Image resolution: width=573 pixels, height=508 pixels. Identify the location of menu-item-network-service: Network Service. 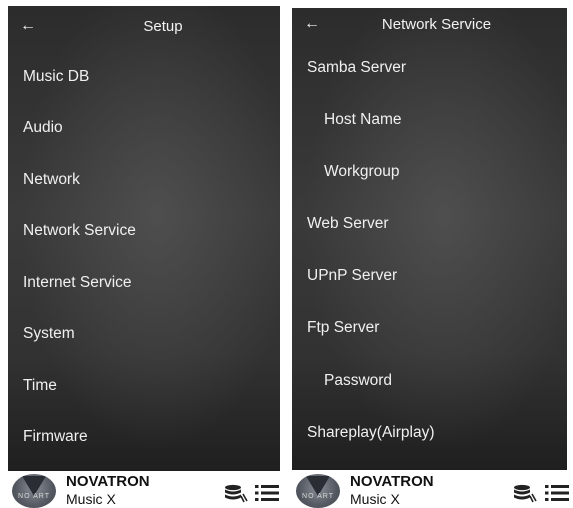
(79, 231).